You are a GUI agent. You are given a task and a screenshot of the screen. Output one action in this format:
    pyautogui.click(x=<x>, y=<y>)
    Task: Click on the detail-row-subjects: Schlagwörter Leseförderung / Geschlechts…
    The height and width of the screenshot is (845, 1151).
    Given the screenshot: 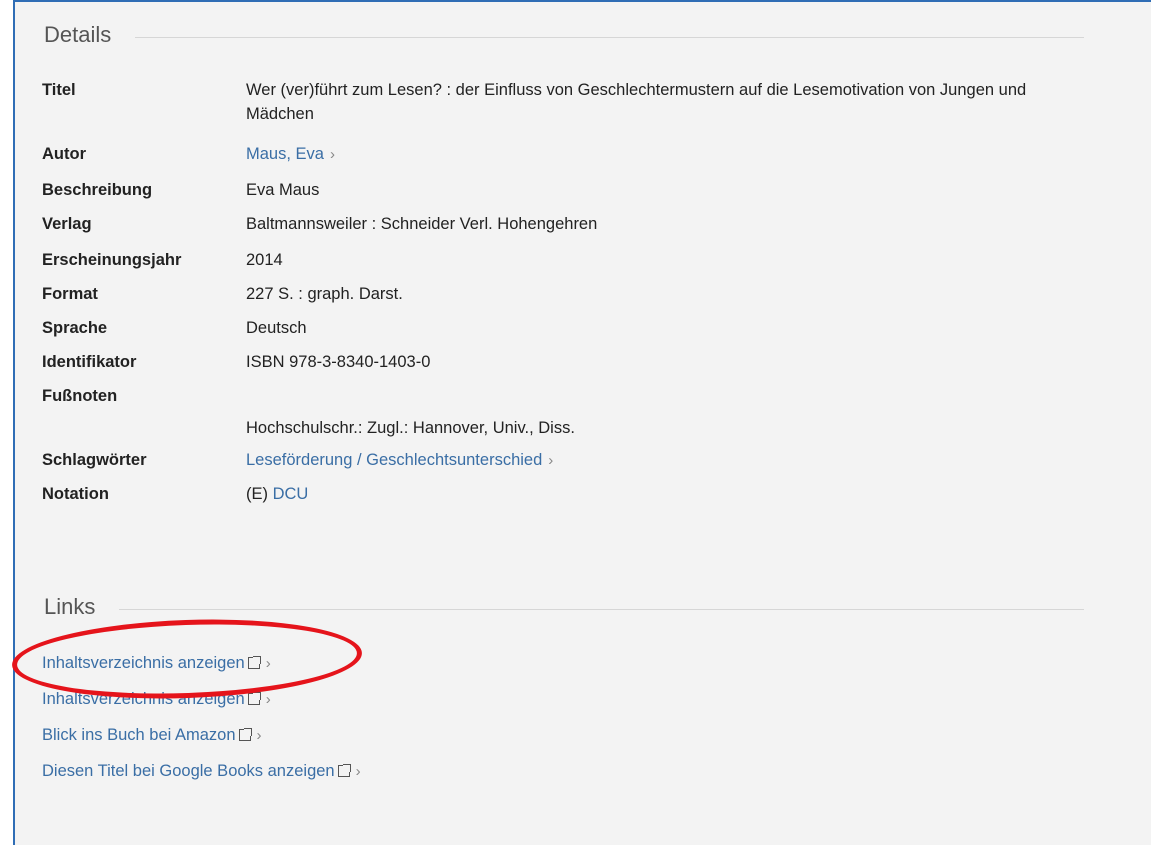 What is the action you would take?
    pyautogui.click(x=559, y=460)
    